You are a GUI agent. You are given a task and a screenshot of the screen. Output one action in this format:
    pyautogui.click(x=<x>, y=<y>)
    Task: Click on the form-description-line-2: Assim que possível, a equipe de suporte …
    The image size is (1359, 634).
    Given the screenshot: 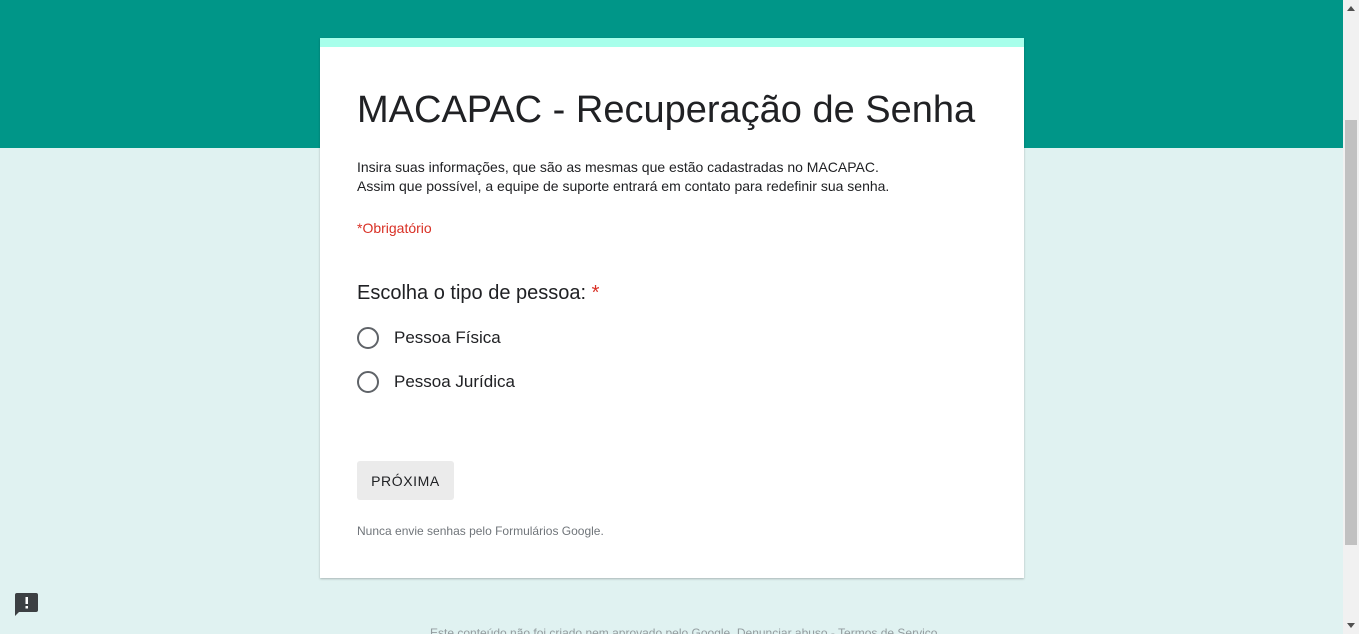 What is the action you would take?
    pyautogui.click(x=623, y=186)
    